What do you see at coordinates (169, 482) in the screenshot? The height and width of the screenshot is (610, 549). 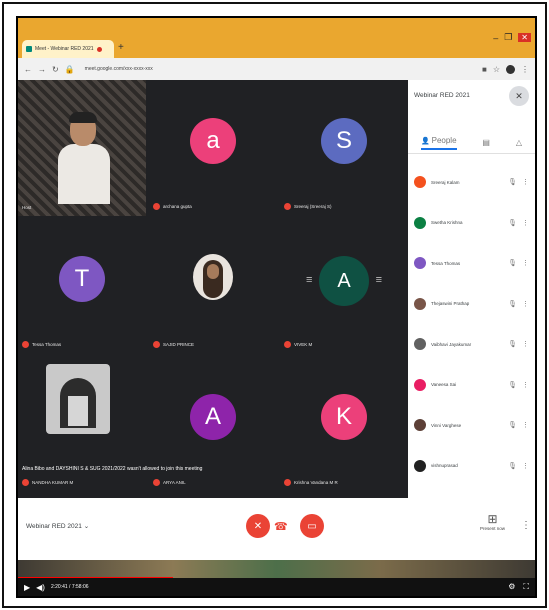 I see `participant-name: ARYA ANIL` at bounding box center [169, 482].